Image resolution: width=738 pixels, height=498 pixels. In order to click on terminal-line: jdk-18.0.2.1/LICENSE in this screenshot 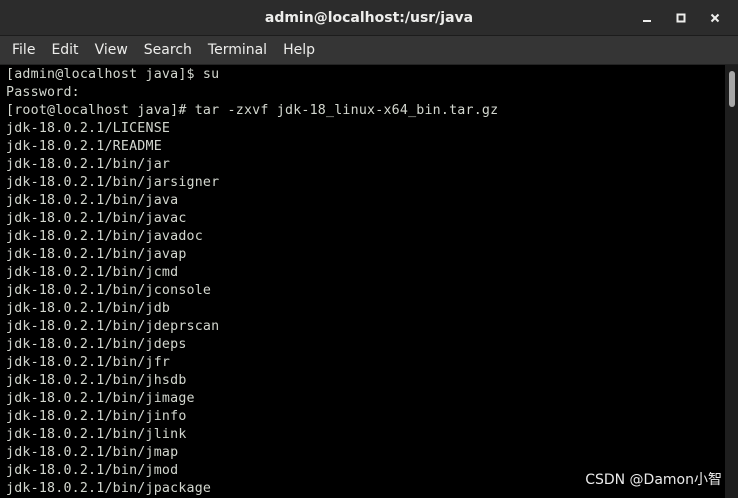, I will do `click(88, 128)`.